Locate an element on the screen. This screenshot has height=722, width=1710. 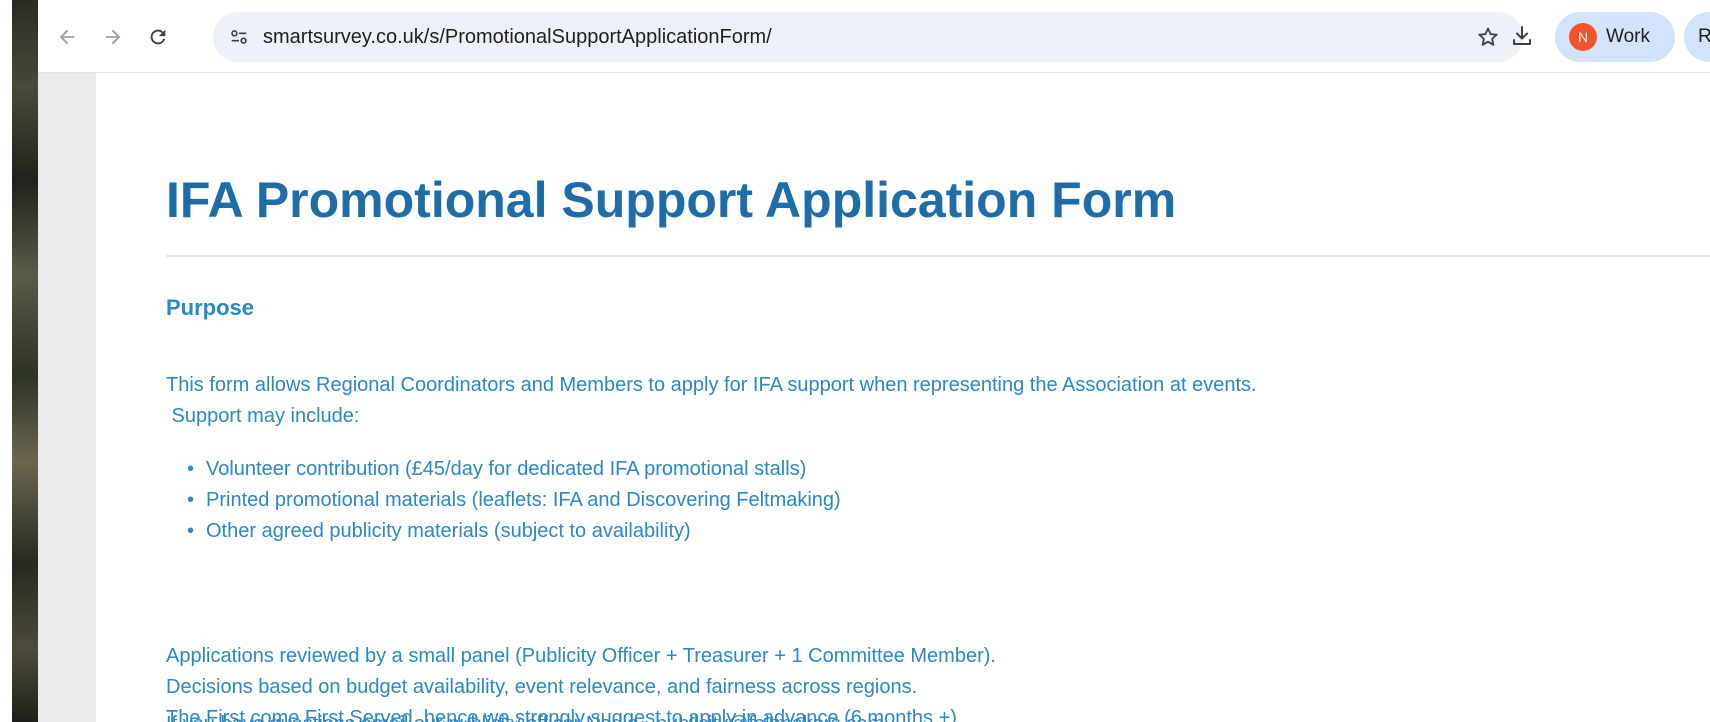
reload-icon is located at coordinates (158, 37).